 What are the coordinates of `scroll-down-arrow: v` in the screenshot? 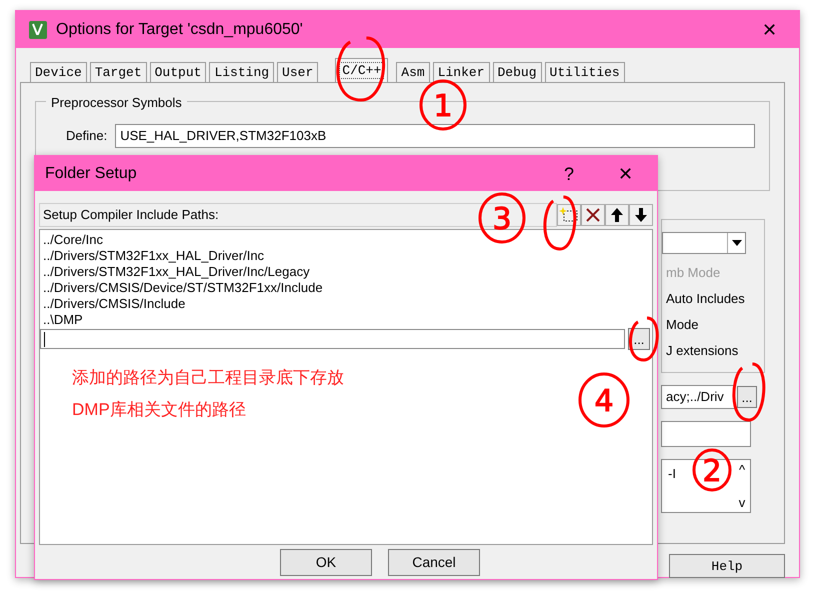 It's located at (742, 502).